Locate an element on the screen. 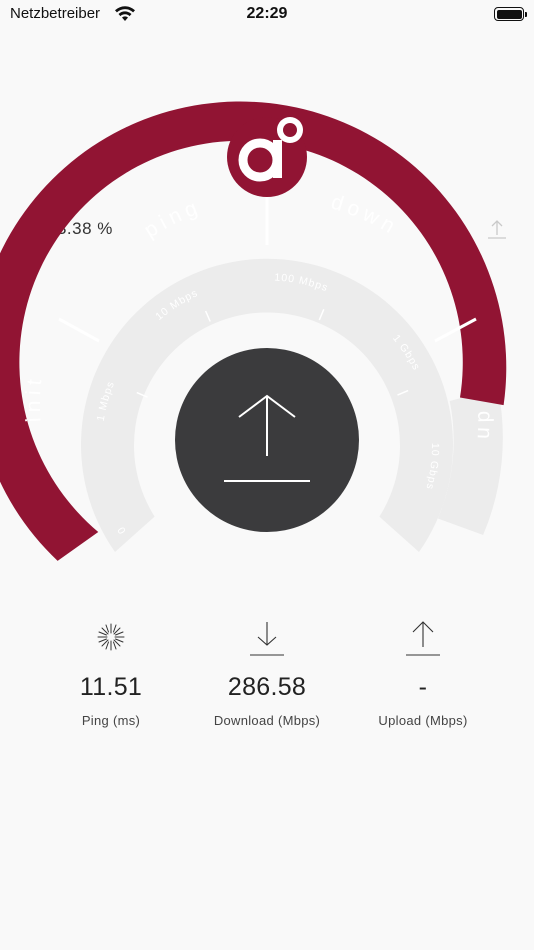  status-time: 22:29 is located at coordinates (267, 13).